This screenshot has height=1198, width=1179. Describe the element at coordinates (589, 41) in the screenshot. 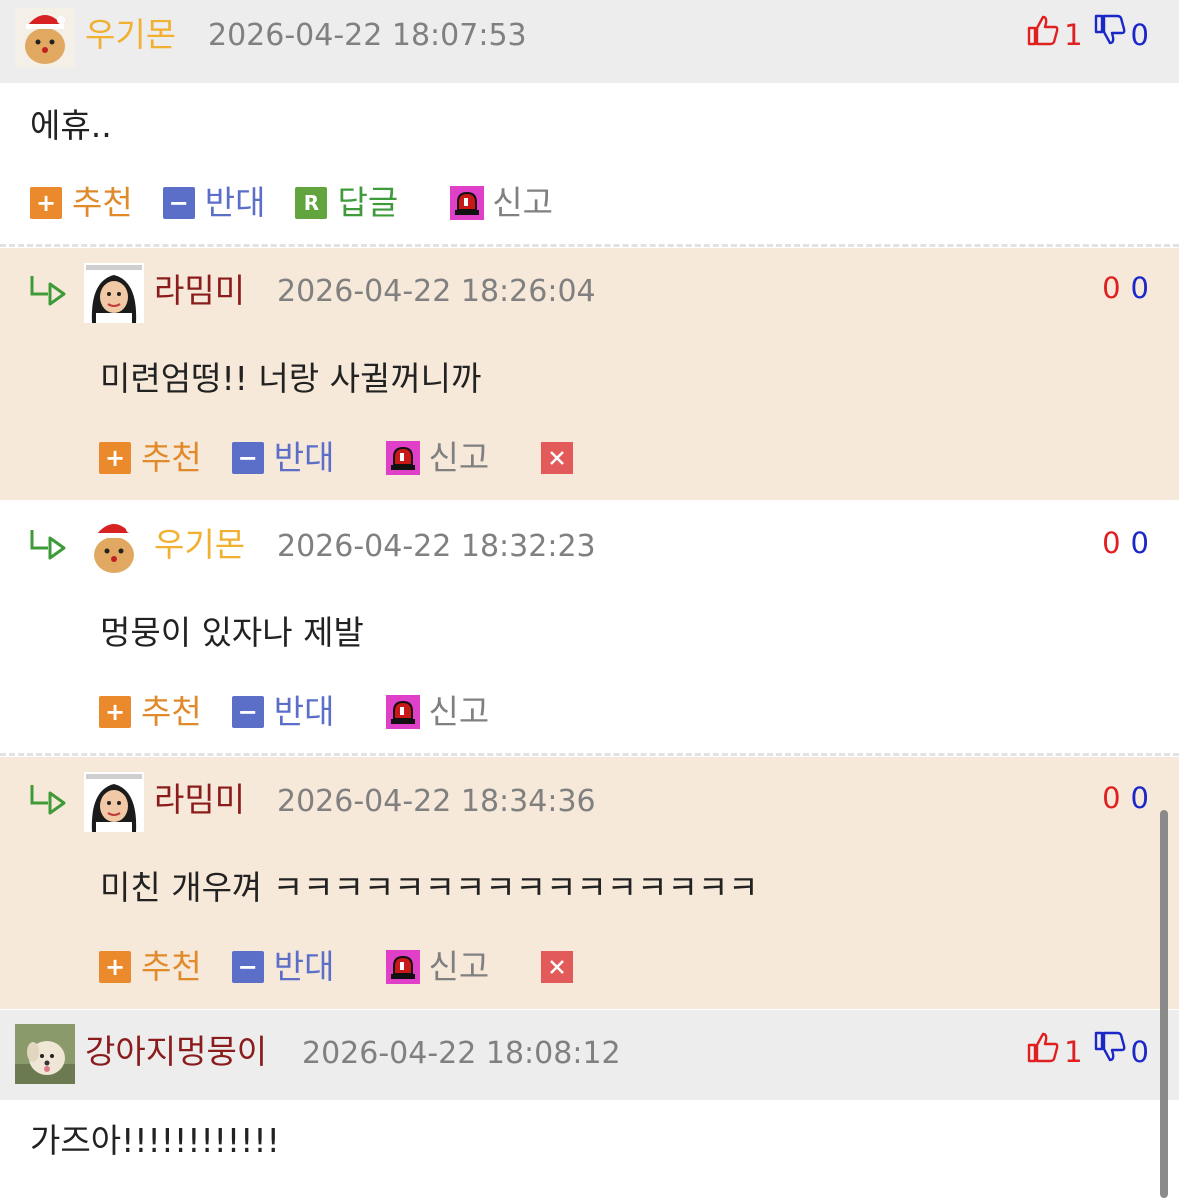

I see `comment-header` at that location.